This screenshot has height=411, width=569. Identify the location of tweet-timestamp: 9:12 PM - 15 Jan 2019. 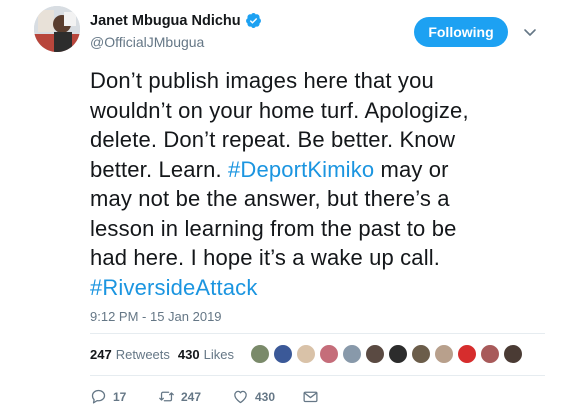
(156, 316).